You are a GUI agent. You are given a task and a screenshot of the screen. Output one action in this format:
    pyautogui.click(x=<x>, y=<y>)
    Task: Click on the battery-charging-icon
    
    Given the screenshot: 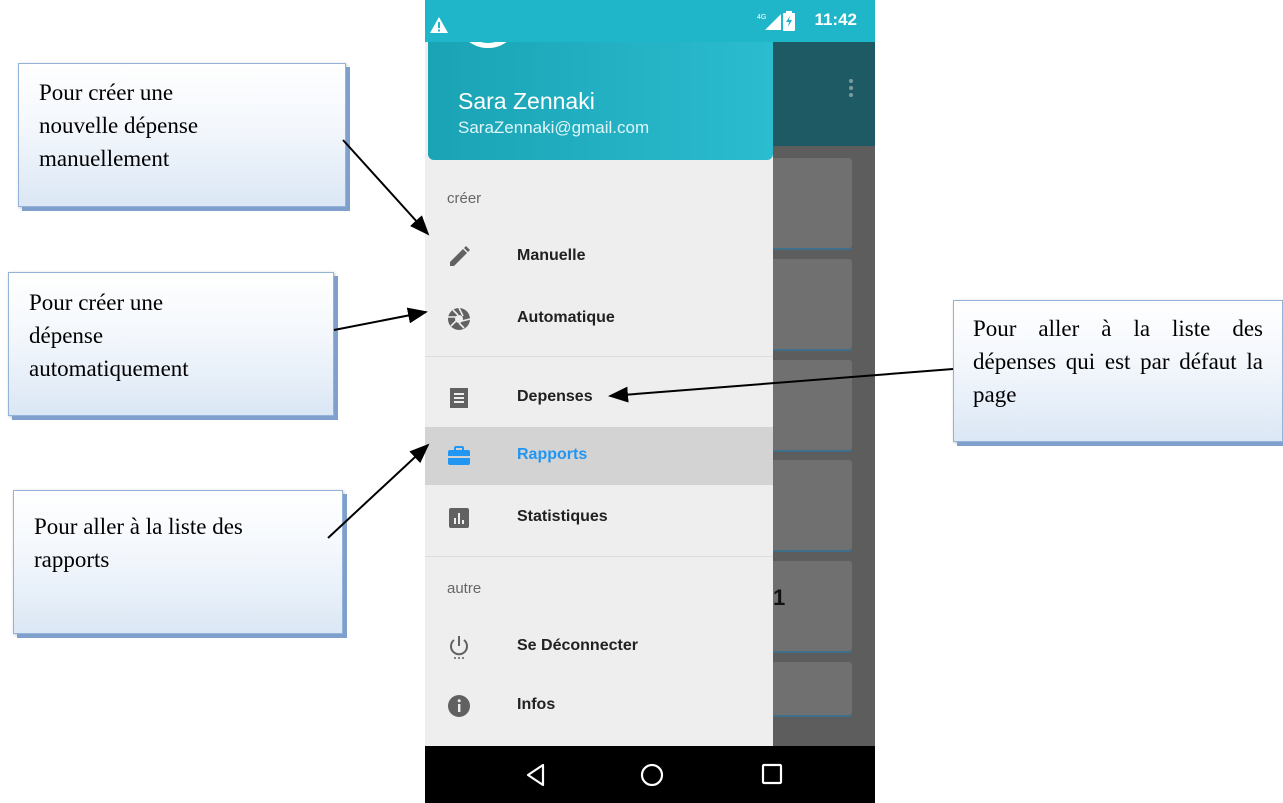 What is the action you would take?
    pyautogui.click(x=789, y=21)
    